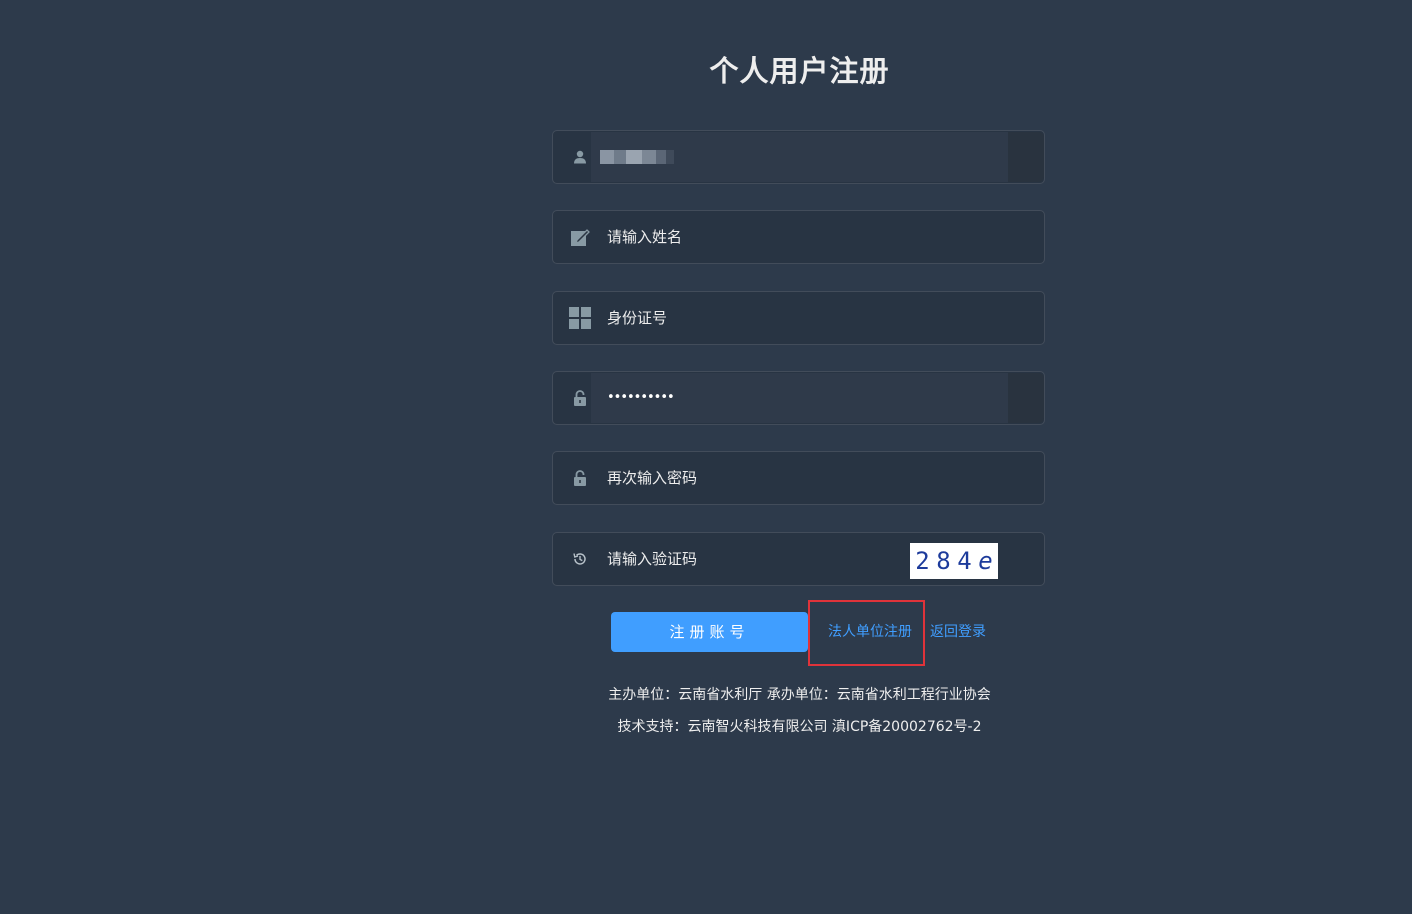 The image size is (1412, 914). Describe the element at coordinates (922, 561) in the screenshot. I see `captcha-char: 2` at that location.